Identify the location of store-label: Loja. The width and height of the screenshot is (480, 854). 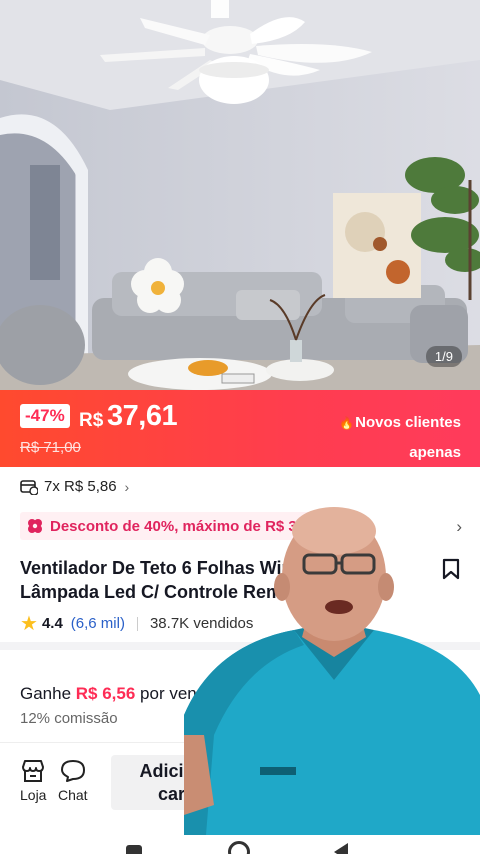
(33, 795).